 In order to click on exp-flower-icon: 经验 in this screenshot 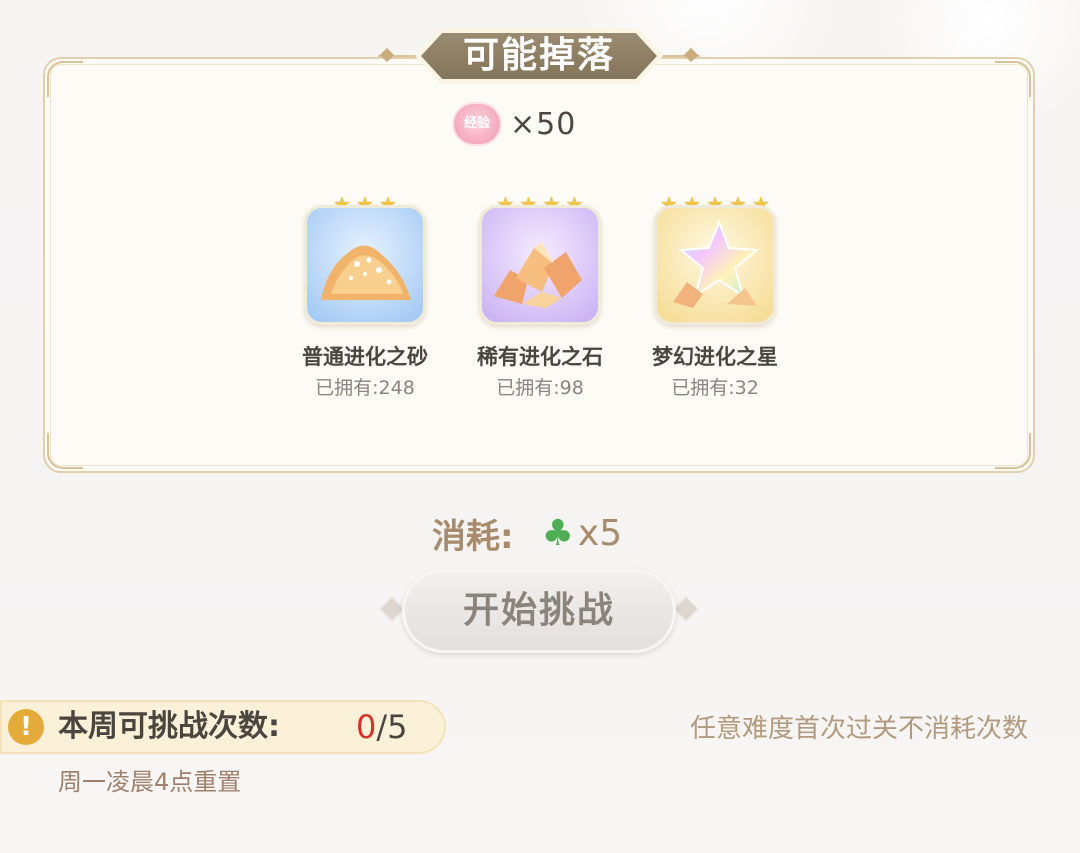, I will do `click(477, 124)`.